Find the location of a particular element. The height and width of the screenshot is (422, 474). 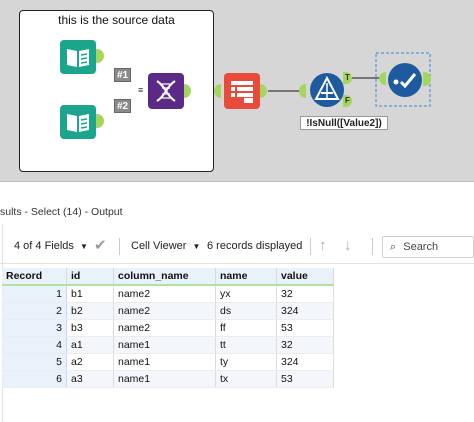

column-header-column-name: column_name is located at coordinates (164, 277).